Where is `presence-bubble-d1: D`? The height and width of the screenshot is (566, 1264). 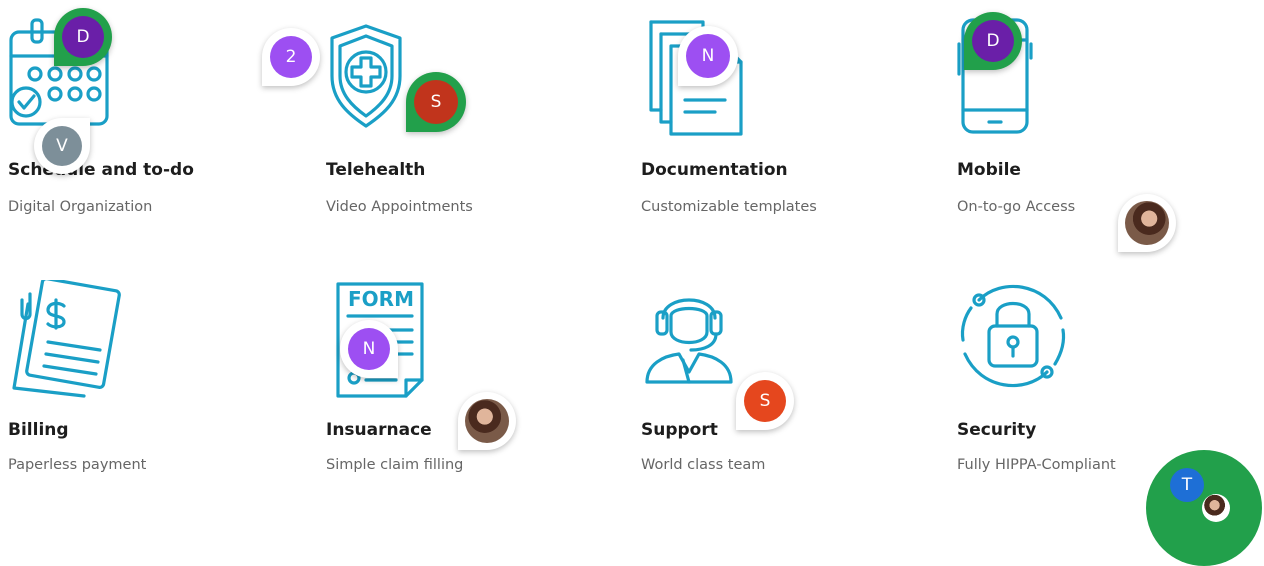 presence-bubble-d1: D is located at coordinates (83, 37).